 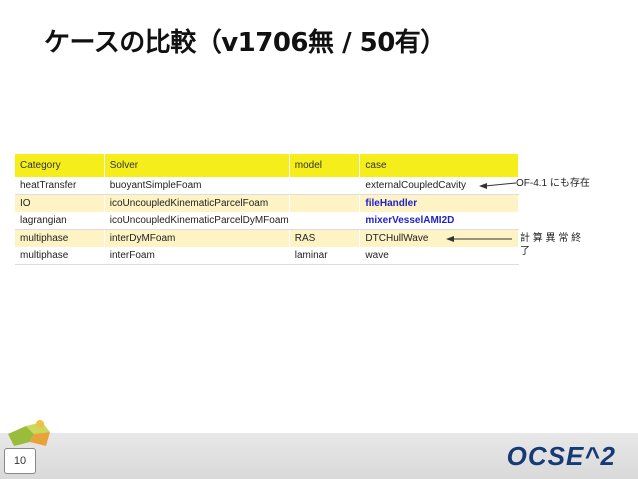 I want to click on note-abnormal-termination-line1: 計 算 異 常 終, so click(x=551, y=239).